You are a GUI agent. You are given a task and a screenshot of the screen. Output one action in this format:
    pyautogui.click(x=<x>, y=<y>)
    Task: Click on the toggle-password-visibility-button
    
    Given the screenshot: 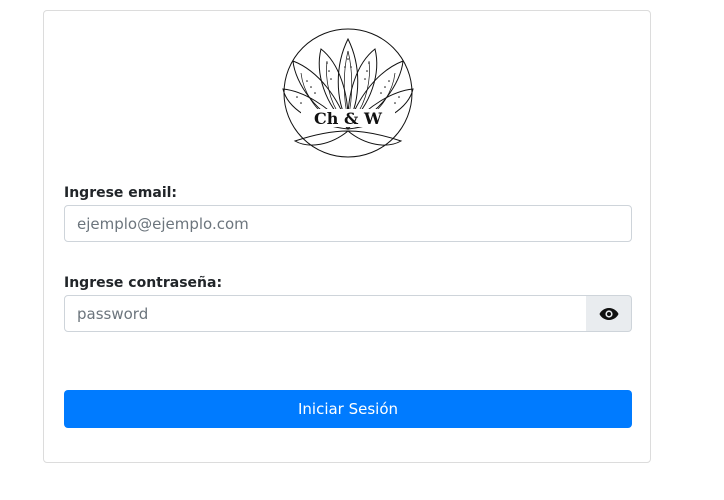 What is the action you would take?
    pyautogui.click(x=609, y=313)
    